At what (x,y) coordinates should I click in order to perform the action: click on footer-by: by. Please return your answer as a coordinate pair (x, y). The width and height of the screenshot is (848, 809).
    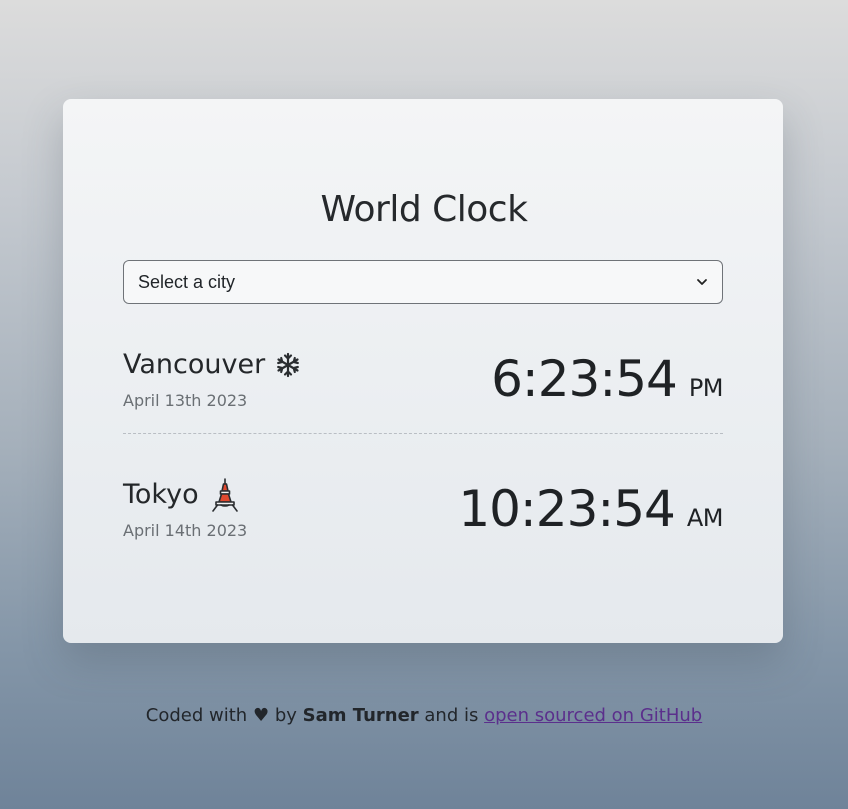
    Looking at the image, I should click on (285, 715).